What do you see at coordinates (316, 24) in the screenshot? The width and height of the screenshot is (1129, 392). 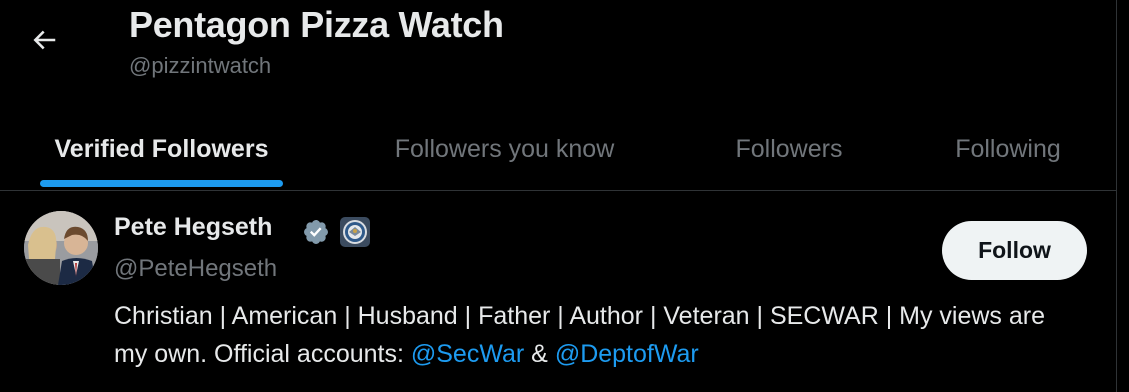 I see `page-title: Pentagon Pizza Watch` at bounding box center [316, 24].